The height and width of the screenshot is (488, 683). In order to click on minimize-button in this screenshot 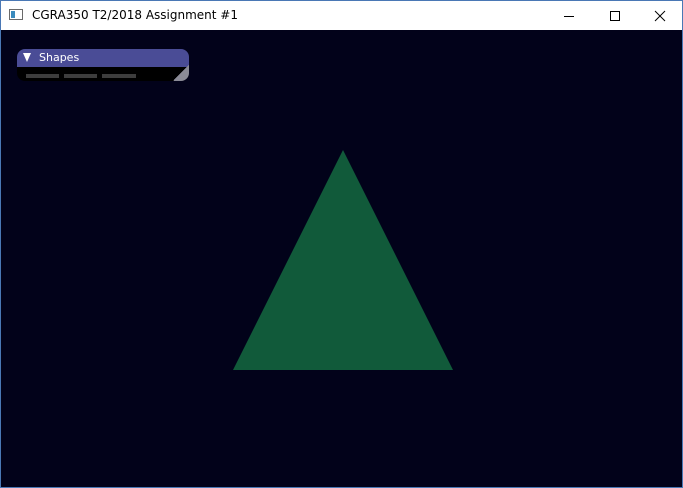, I will do `click(569, 15)`.